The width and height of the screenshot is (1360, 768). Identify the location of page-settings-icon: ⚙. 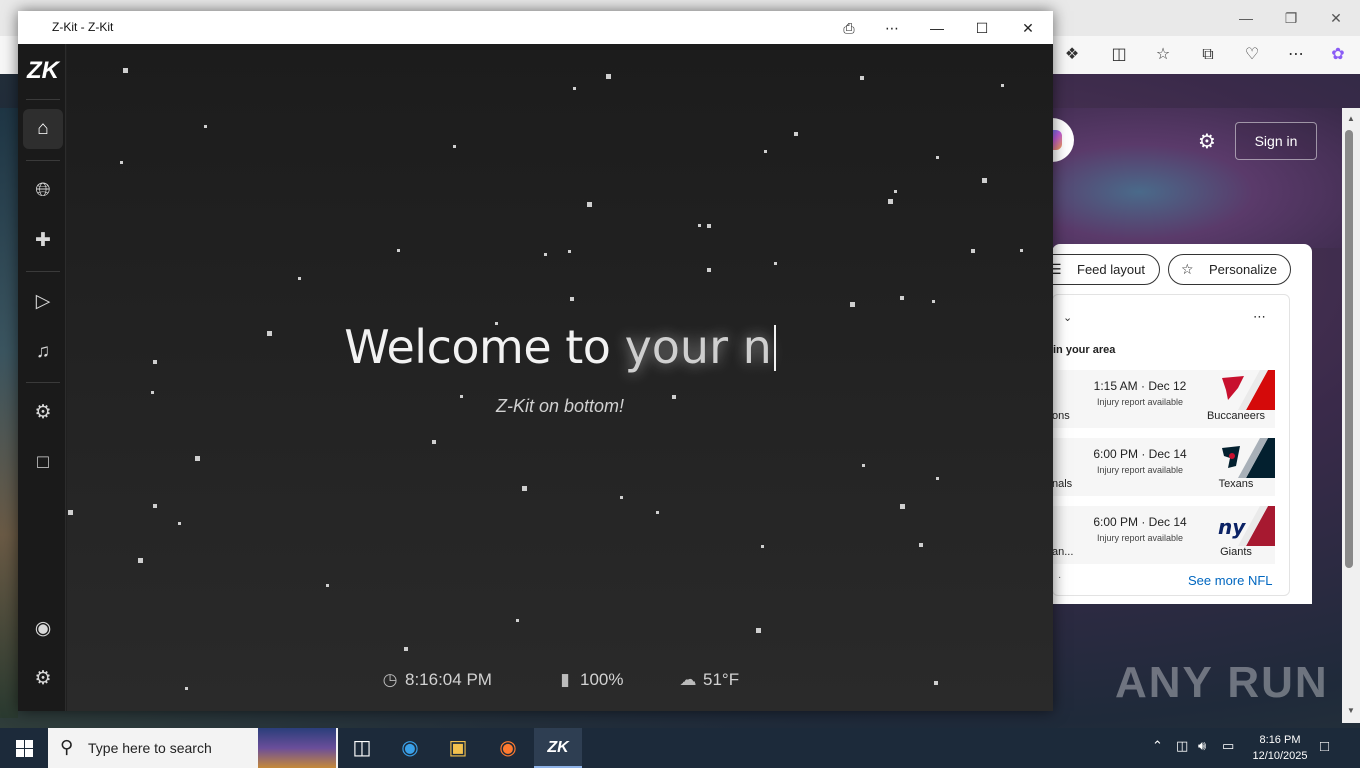
(1207, 142).